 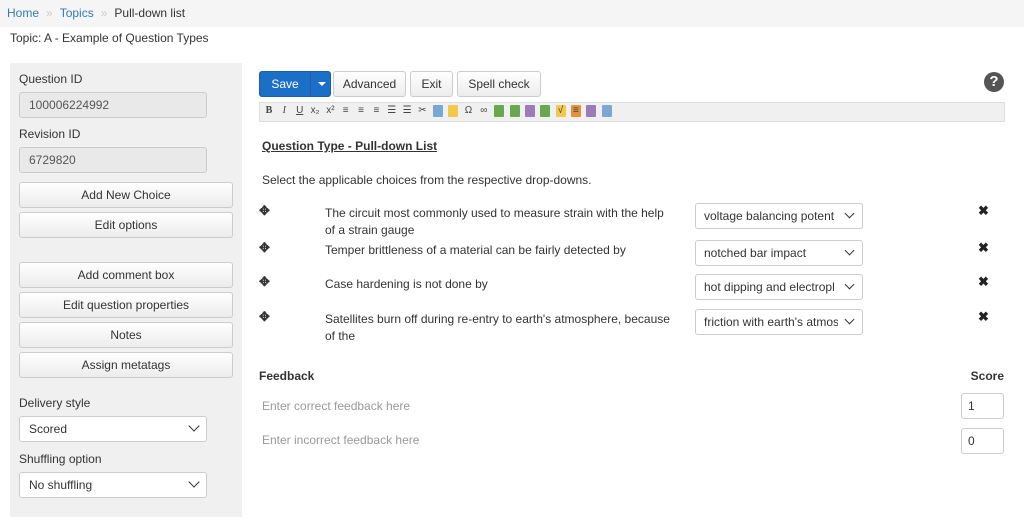 What do you see at coordinates (361, 111) in the screenshot?
I see `align-center-icon: ≡` at bounding box center [361, 111].